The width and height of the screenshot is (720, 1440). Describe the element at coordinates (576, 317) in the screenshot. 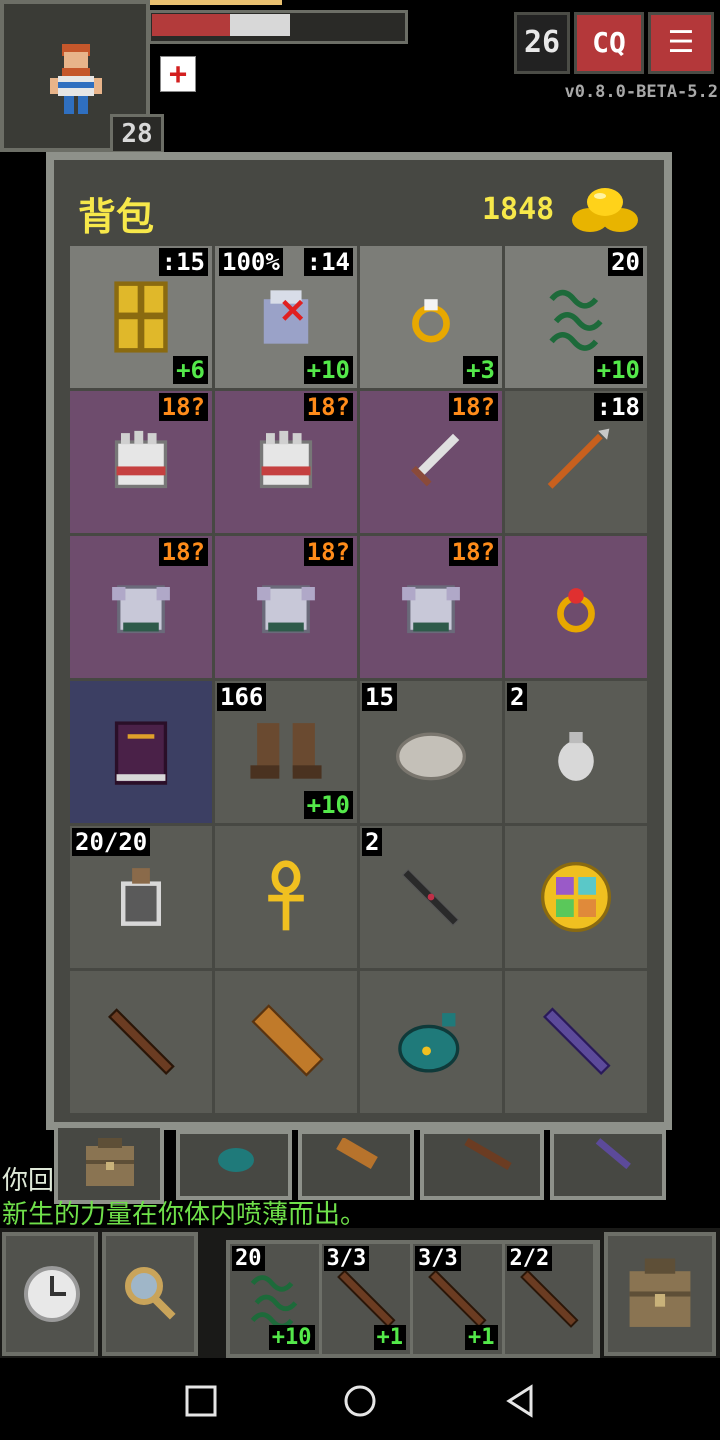

I see `inventory-slot: 20 +10` at that location.